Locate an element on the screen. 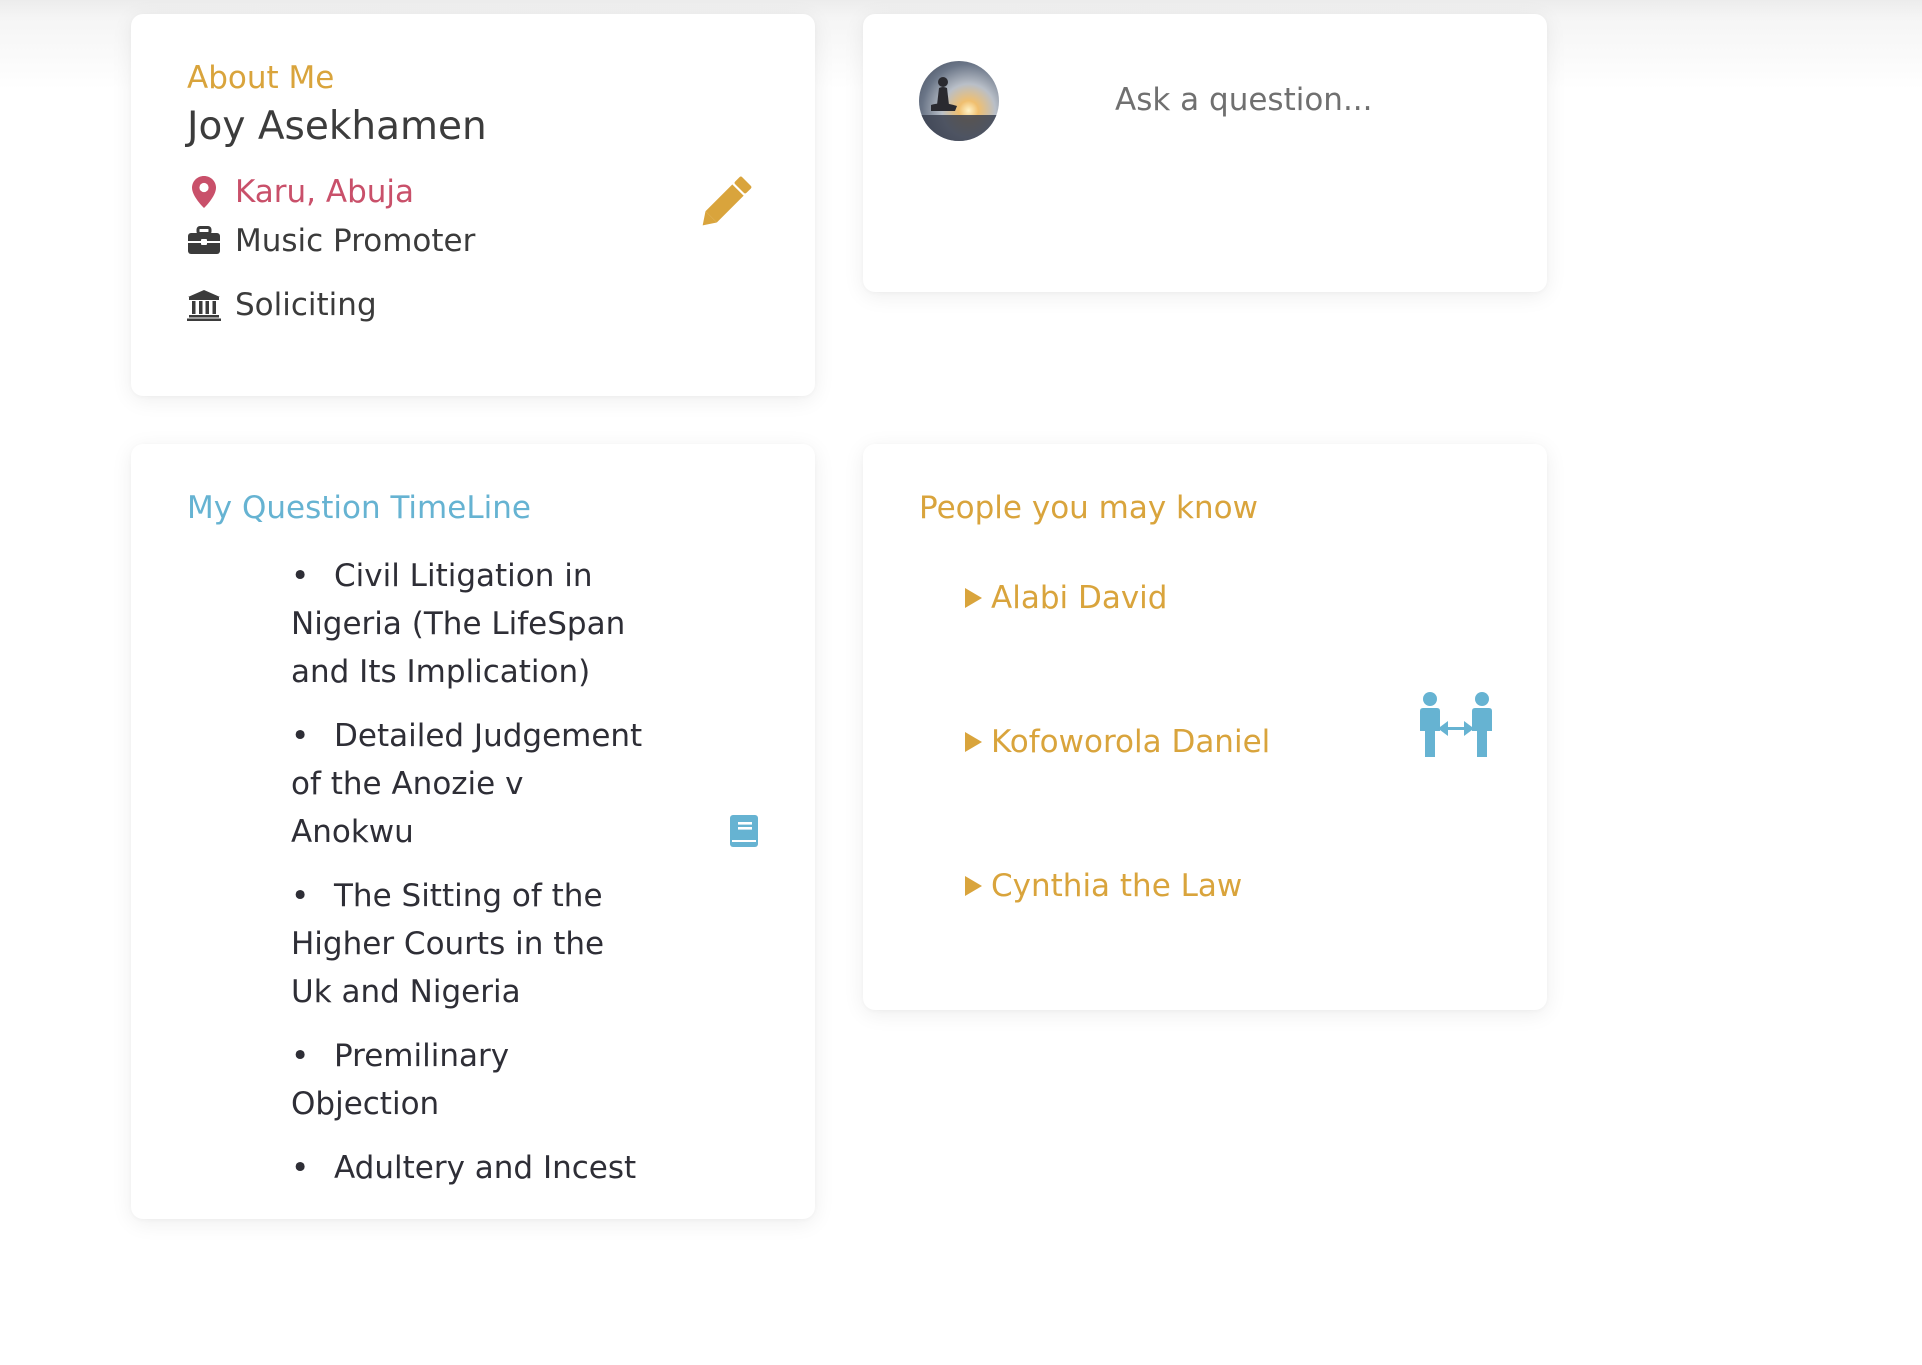 Image resolution: width=1922 pixels, height=1365 pixels. location-row: Karu, Abuja is located at coordinates (300, 192).